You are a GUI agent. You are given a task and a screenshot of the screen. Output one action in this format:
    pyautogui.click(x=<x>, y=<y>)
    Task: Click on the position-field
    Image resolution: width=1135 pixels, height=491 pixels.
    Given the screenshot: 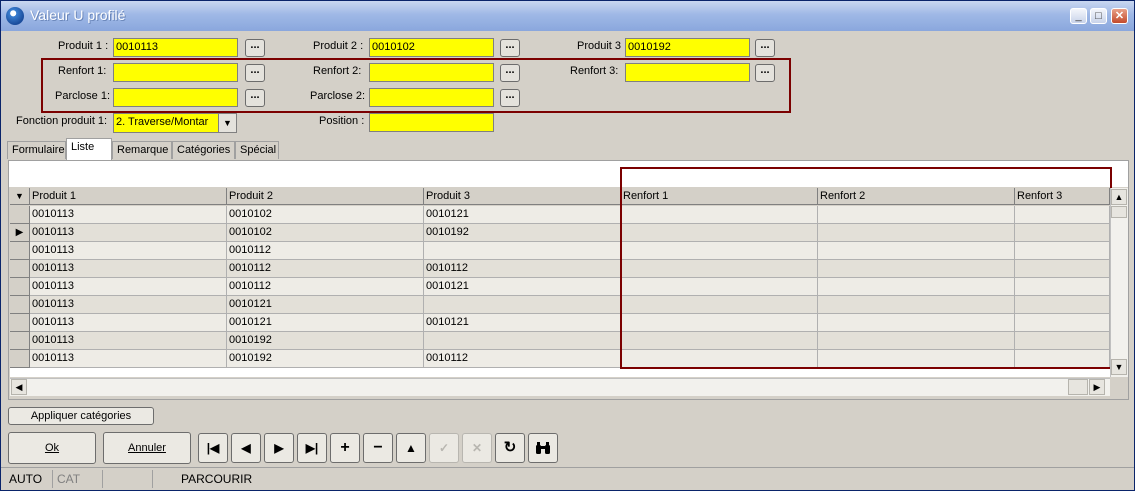 What is the action you would take?
    pyautogui.click(x=431, y=122)
    